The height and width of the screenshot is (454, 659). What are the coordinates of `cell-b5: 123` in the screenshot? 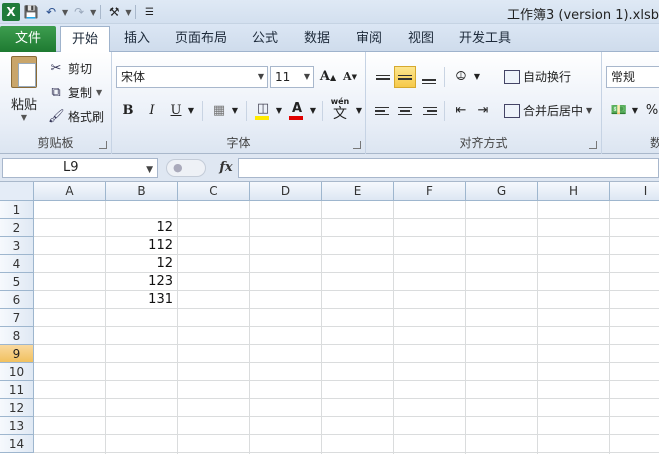 It's located at (141, 282).